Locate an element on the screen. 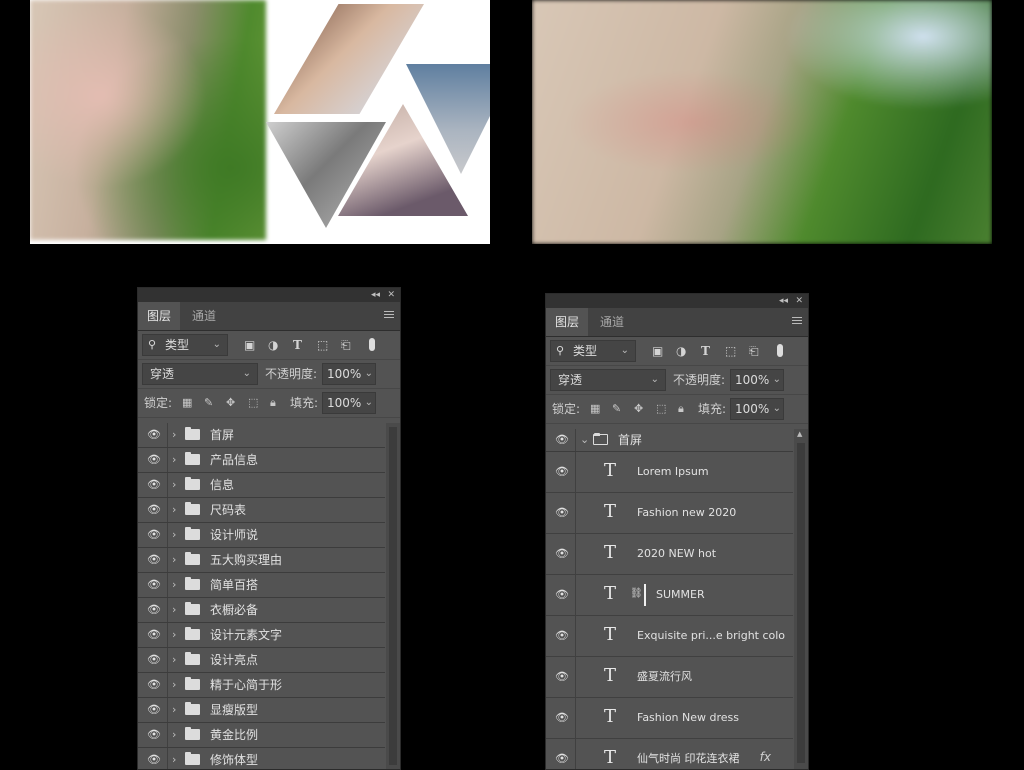  layer-mask-thumbnail is located at coordinates (645, 595).